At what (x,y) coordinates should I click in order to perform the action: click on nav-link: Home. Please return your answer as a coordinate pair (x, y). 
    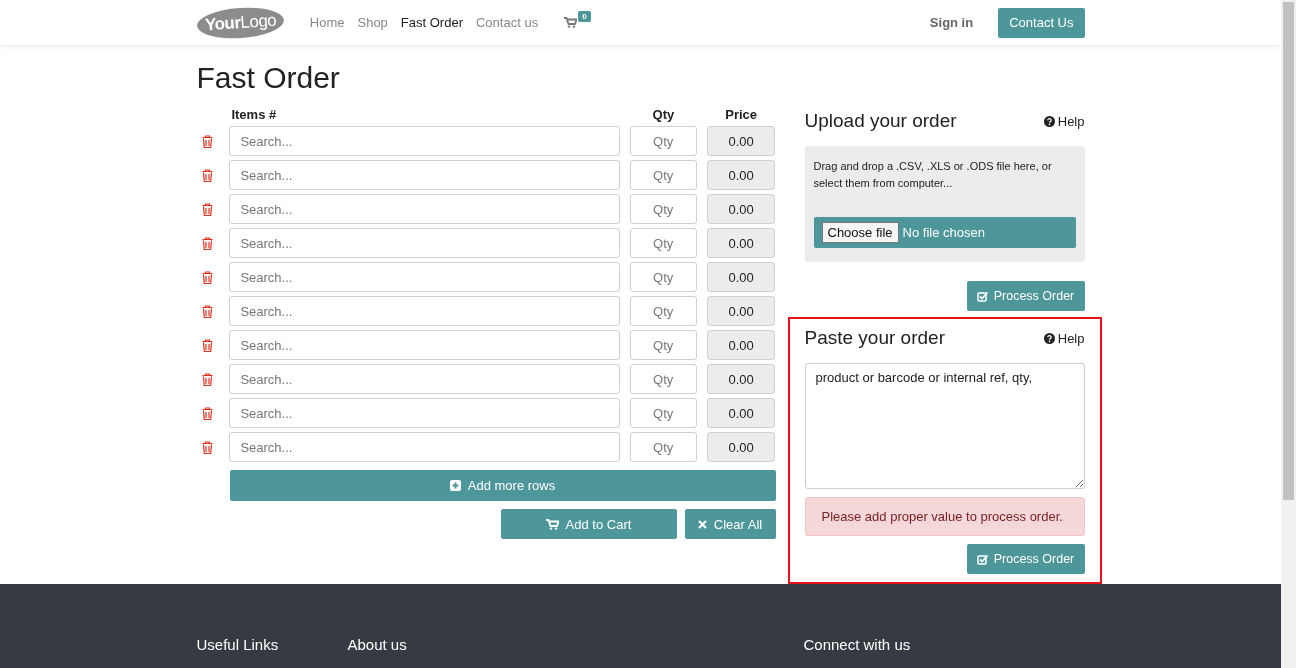
    Looking at the image, I should click on (327, 22).